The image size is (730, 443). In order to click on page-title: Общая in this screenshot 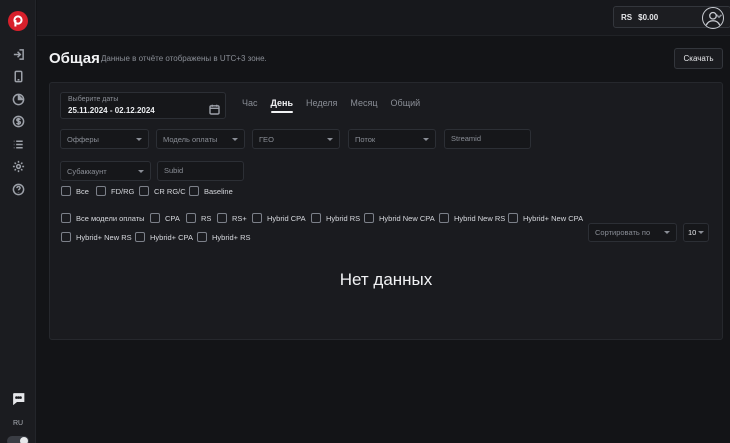, I will do `click(74, 58)`.